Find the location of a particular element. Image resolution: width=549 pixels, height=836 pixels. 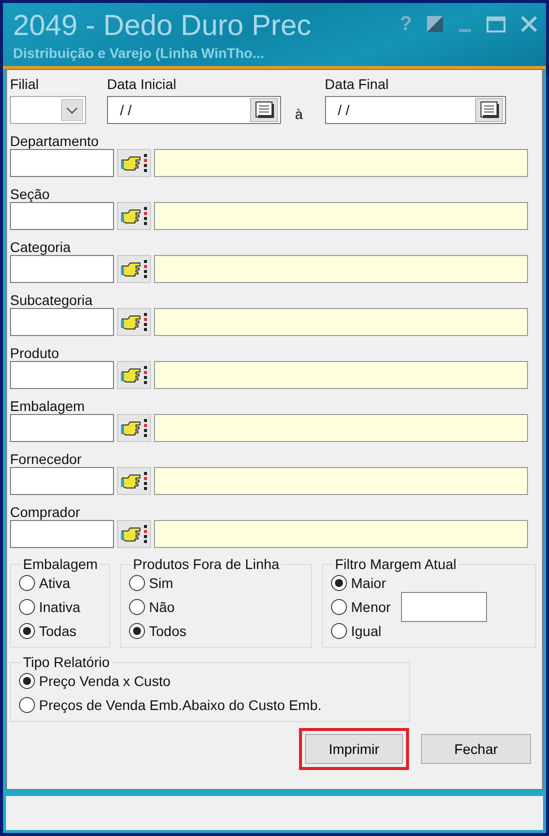

option-label: Igual is located at coordinates (366, 631).